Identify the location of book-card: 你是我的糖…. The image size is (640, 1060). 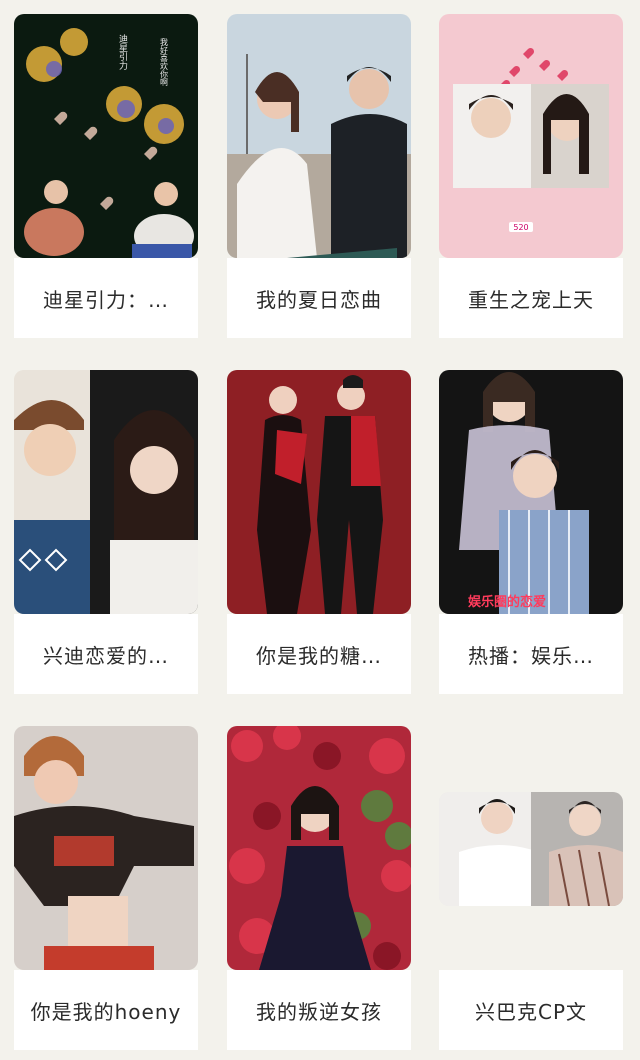
(319, 532).